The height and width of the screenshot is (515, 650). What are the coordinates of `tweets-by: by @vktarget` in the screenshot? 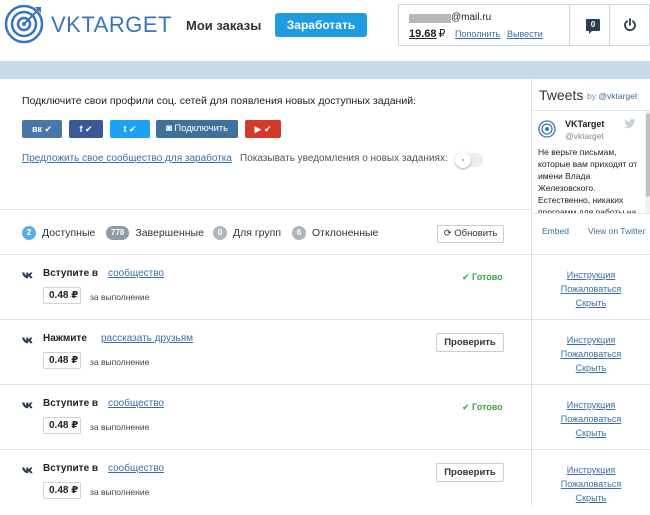 It's located at (612, 96).